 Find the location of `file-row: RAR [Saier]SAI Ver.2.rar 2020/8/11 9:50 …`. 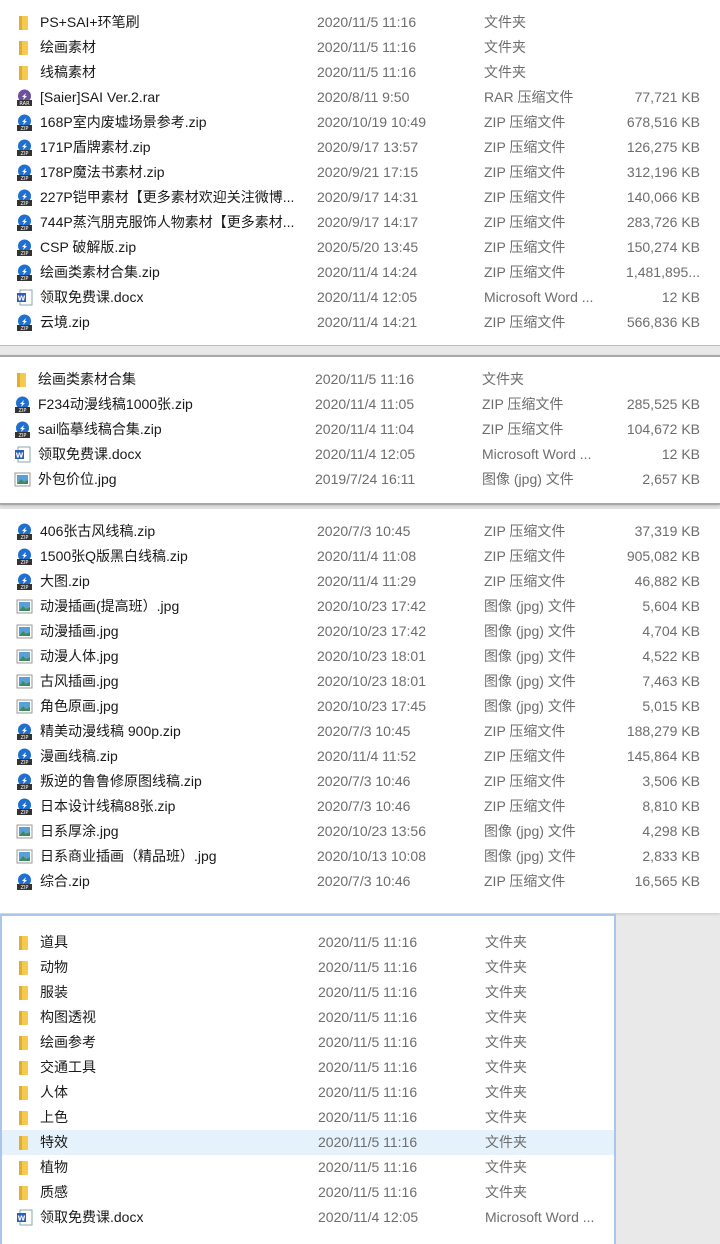

file-row: RAR [Saier]SAI Ver.2.rar 2020/8/11 9:50 … is located at coordinates (360, 97).